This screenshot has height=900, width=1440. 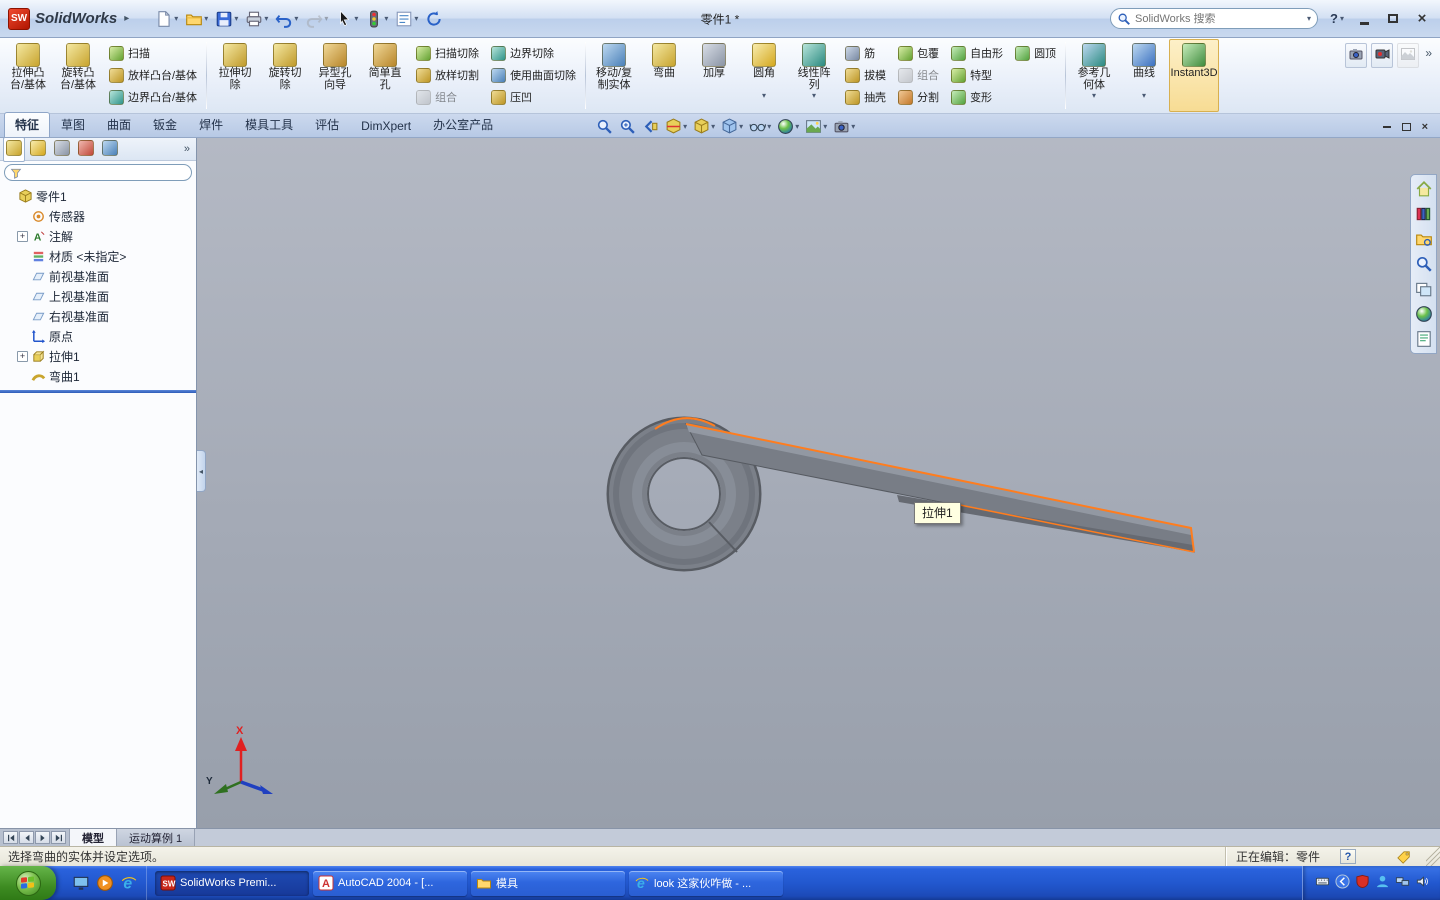 What do you see at coordinates (1382, 883) in the screenshot?
I see `messenger-icon` at bounding box center [1382, 883].